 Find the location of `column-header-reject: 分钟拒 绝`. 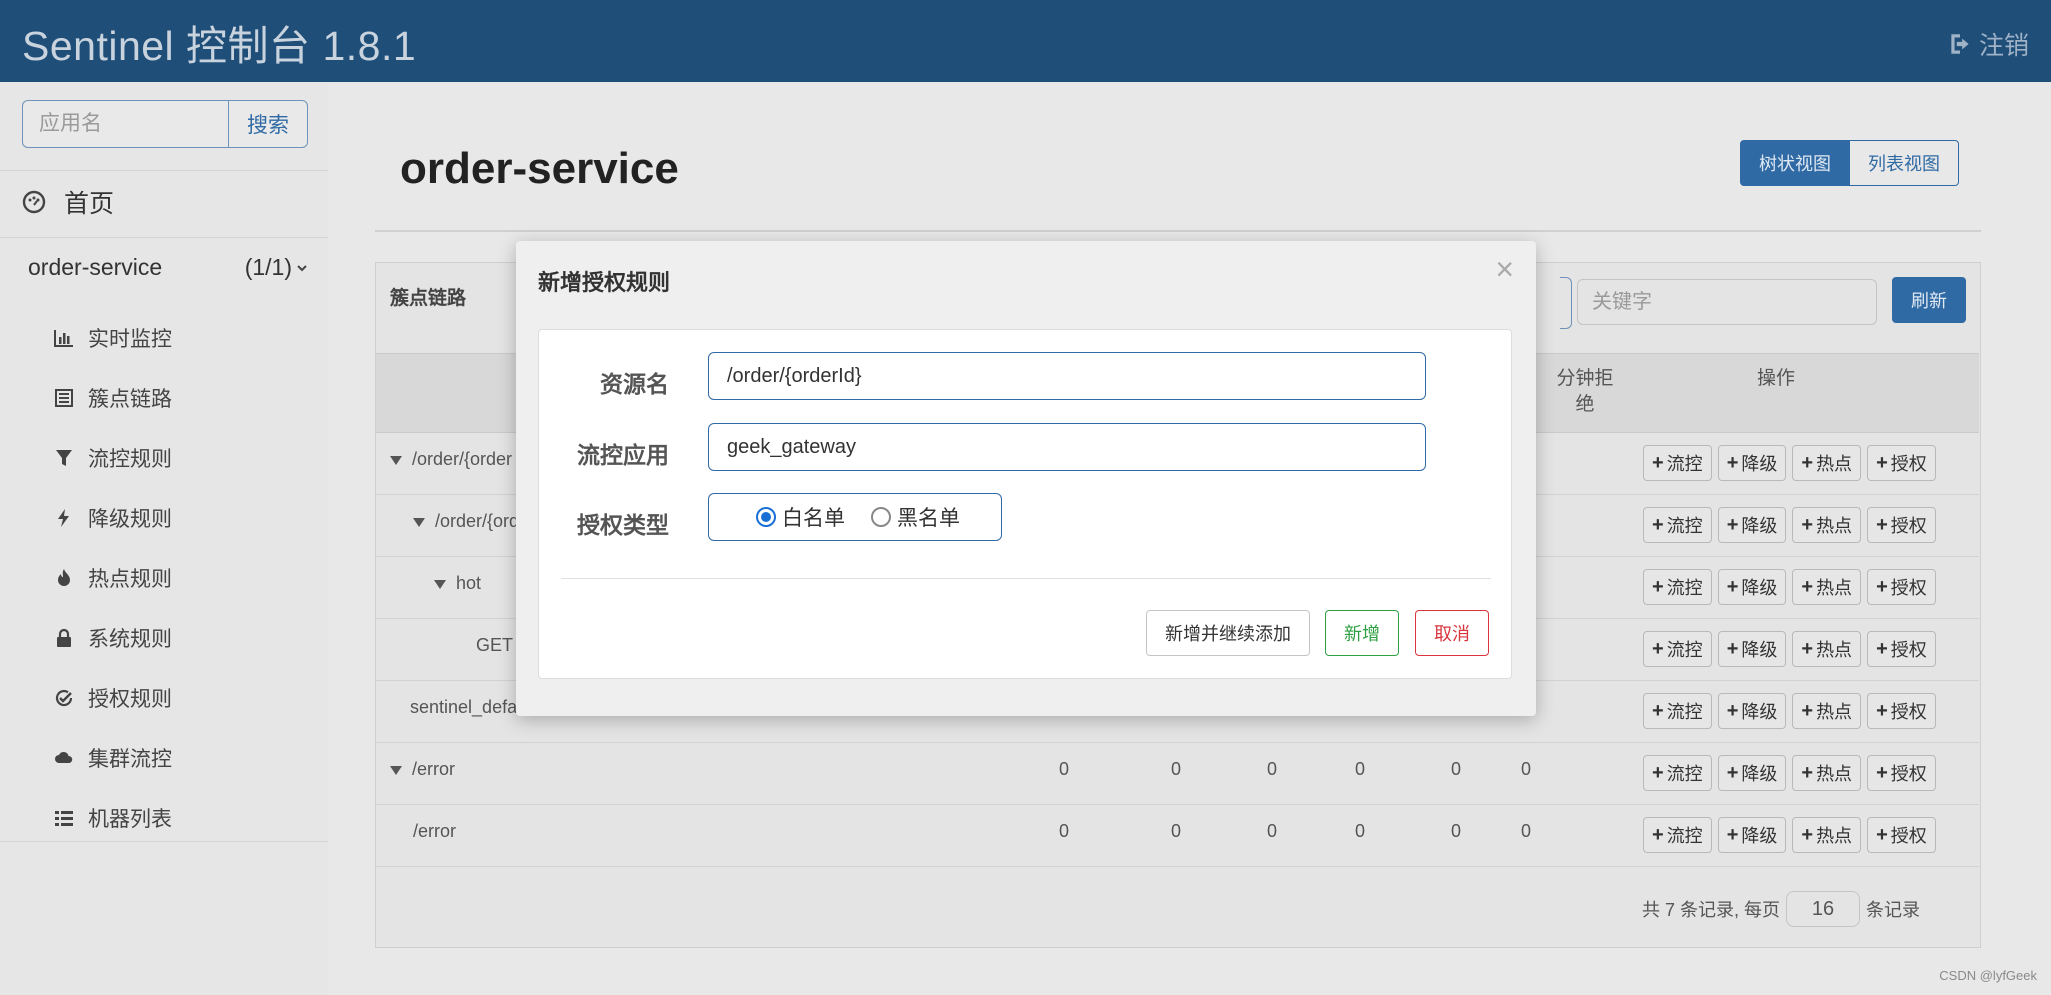

column-header-reject: 分钟拒 绝 is located at coordinates (1585, 391).